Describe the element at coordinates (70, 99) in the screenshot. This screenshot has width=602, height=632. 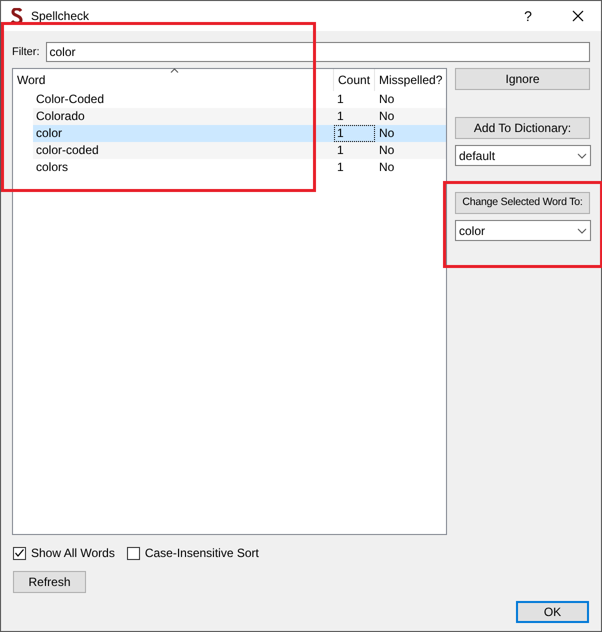
I see `word-cell-text: Color-Coded` at that location.